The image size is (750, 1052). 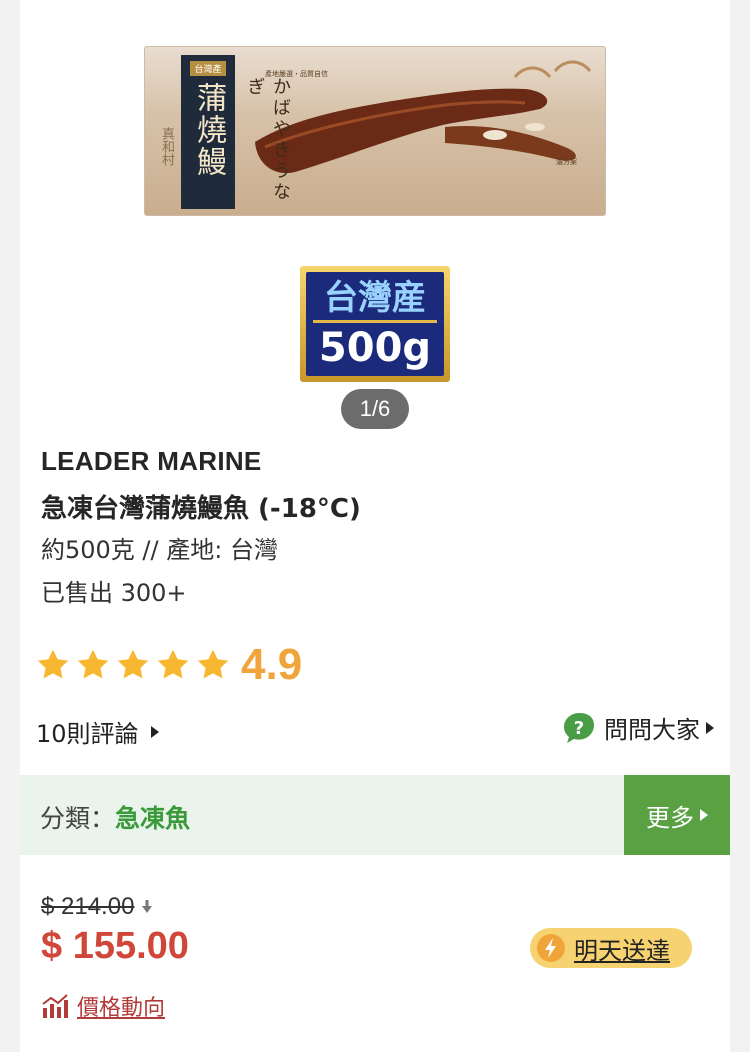 I want to click on package-top-tag: 產地嚴選・品質自信, so click(x=296, y=74).